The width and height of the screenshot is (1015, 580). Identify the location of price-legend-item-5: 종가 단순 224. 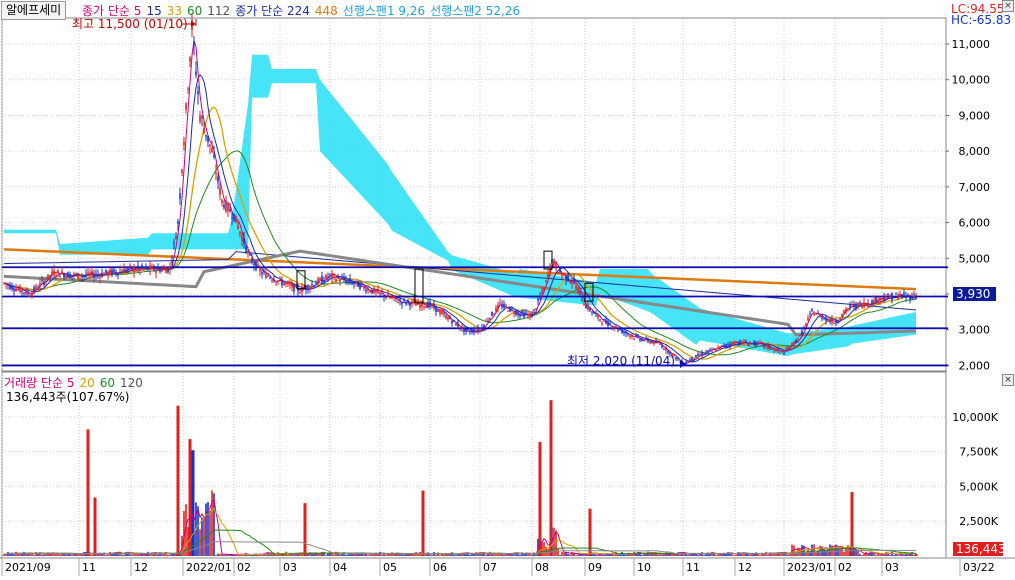
(272, 11).